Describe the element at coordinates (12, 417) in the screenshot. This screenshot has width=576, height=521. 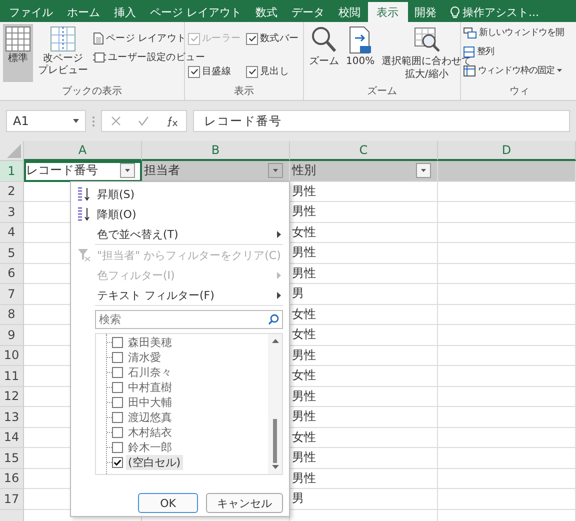
I see `row-header: 13` at that location.